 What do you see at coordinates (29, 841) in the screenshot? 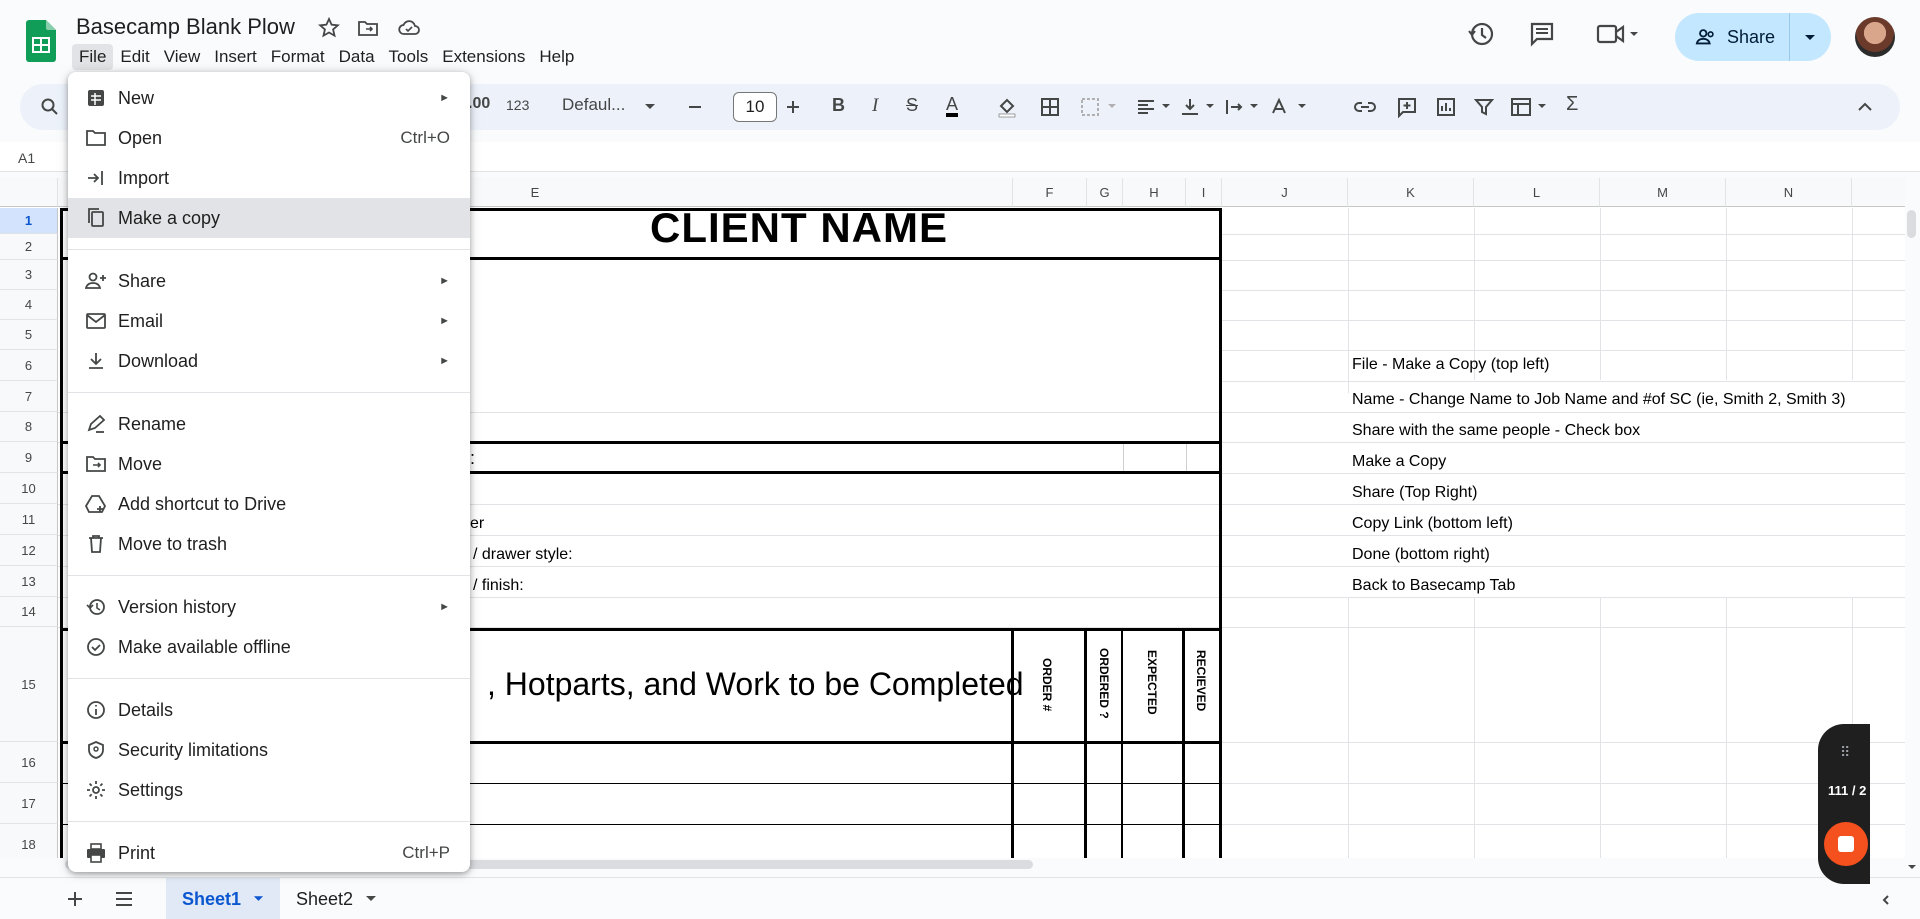
I see `row-header-18: 18` at bounding box center [29, 841].